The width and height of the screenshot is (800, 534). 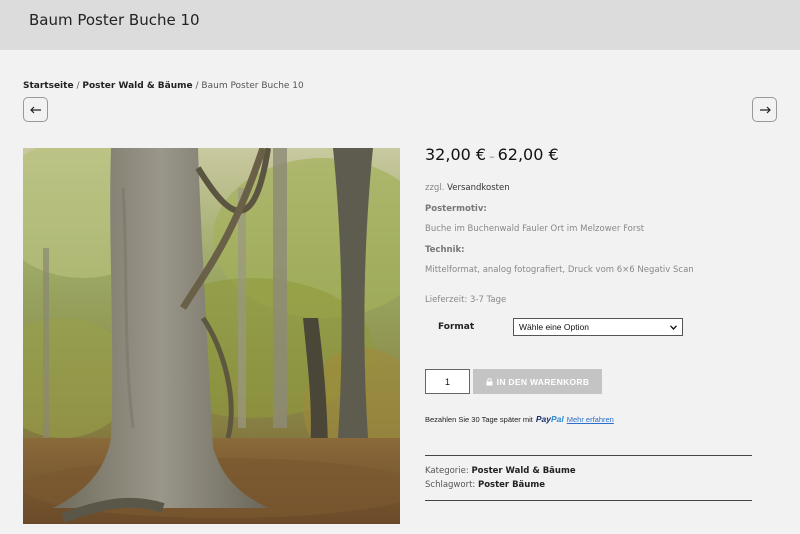 What do you see at coordinates (549, 419) in the screenshot?
I see `paypal-logo: PayPal` at bounding box center [549, 419].